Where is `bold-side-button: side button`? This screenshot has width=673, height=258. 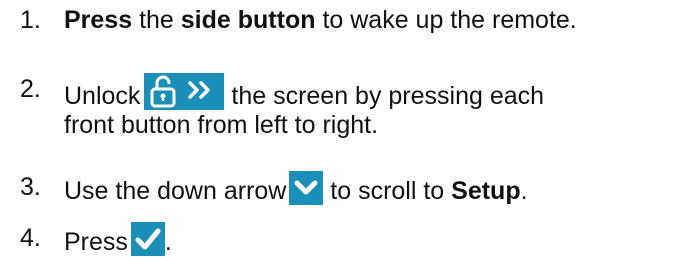
bold-side-button: side button is located at coordinates (248, 20).